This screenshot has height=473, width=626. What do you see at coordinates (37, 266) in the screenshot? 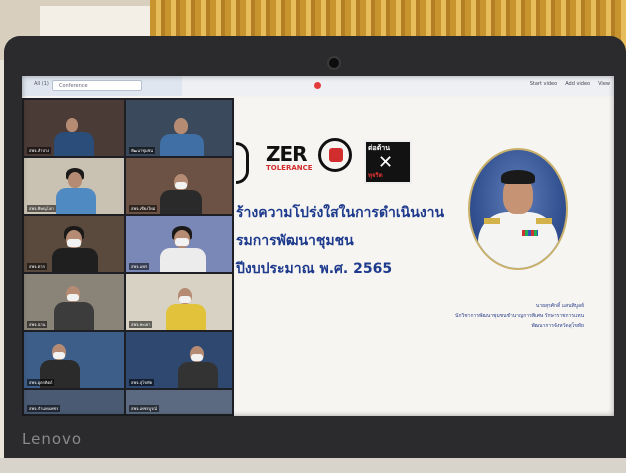
I see `participant-name: สพจ.ตาก` at bounding box center [37, 266].